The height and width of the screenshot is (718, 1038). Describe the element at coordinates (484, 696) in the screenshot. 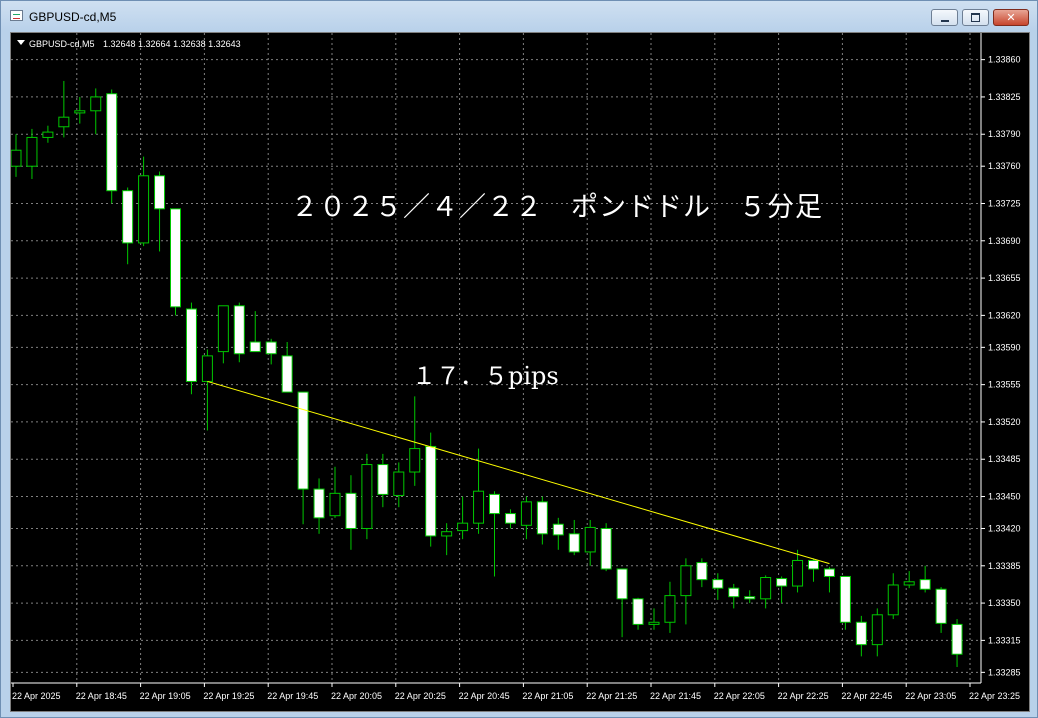

I see `xtick-label: 22 Apr 20:45` at that location.